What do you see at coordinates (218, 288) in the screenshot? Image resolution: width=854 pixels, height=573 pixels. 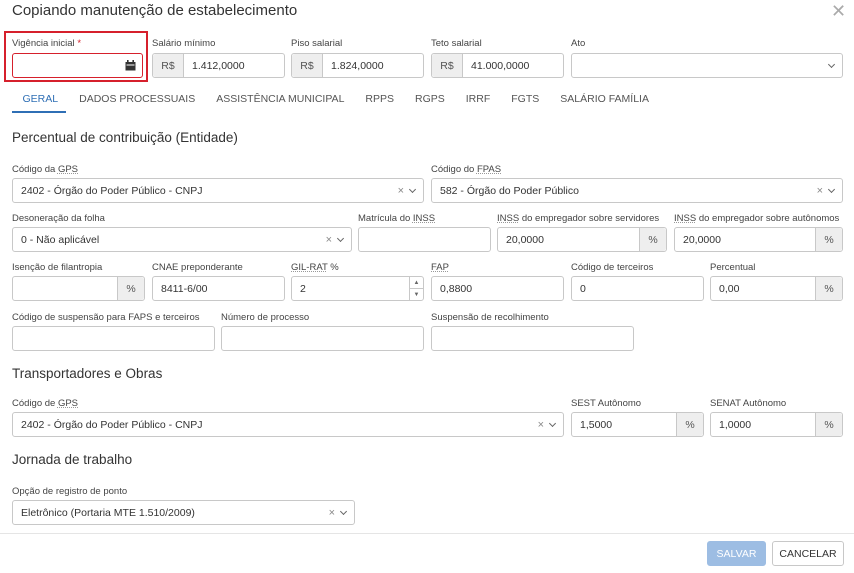 I see `cnae-input: 8411-6/00` at bounding box center [218, 288].